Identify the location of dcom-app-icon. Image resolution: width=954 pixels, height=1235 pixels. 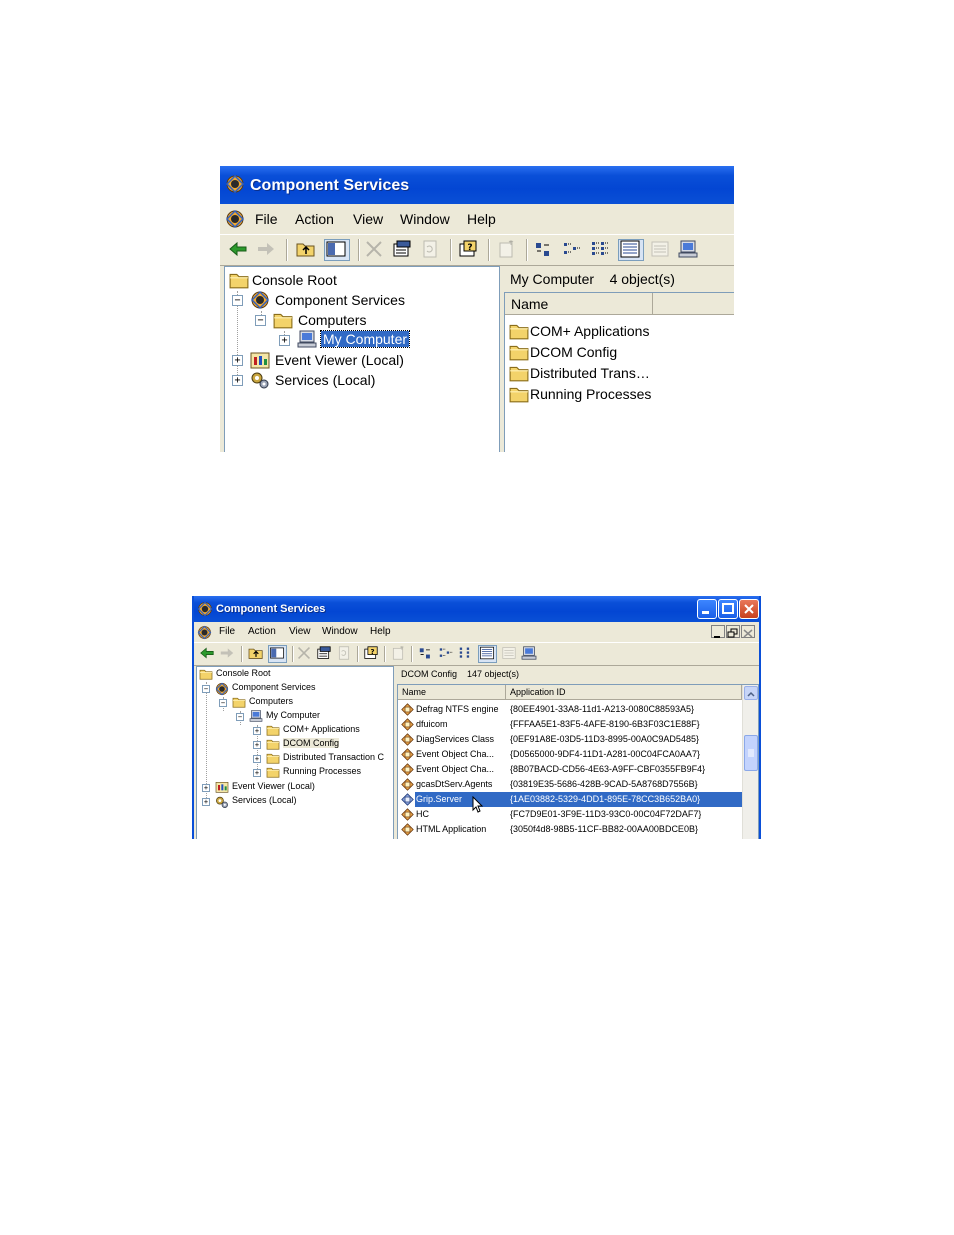
(407, 709).